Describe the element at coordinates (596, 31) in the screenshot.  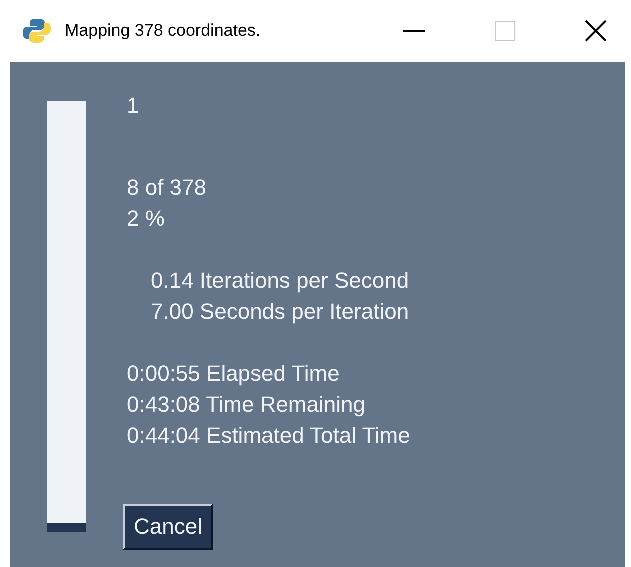
I see `close-icon` at that location.